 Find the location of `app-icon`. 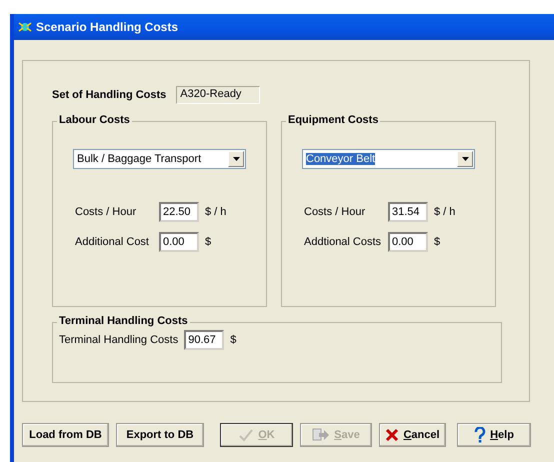

app-icon is located at coordinates (25, 27).